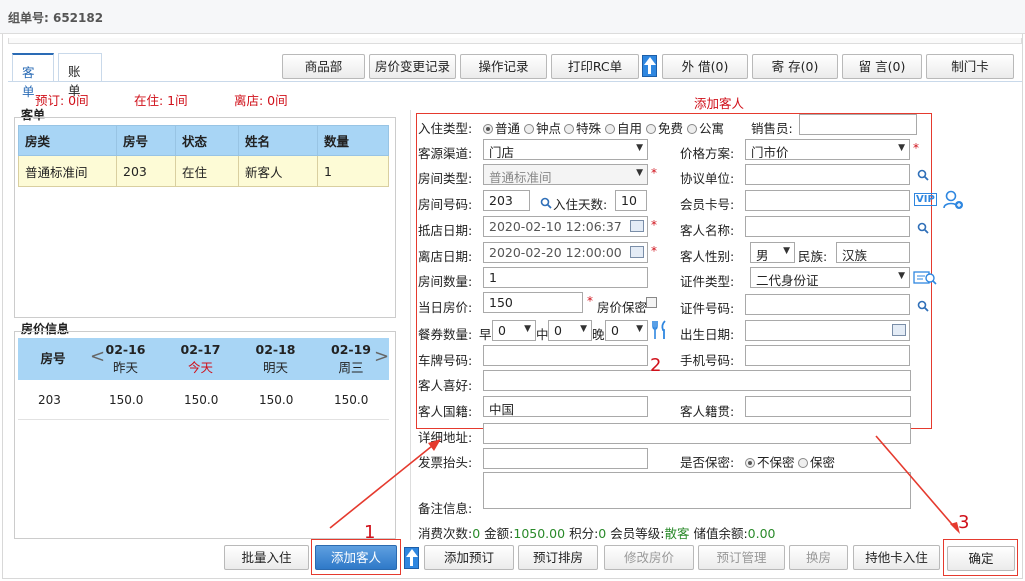 This screenshot has height=581, width=1025. What do you see at coordinates (626, 330) in the screenshot?
I see `dinner-select: 0` at bounding box center [626, 330].